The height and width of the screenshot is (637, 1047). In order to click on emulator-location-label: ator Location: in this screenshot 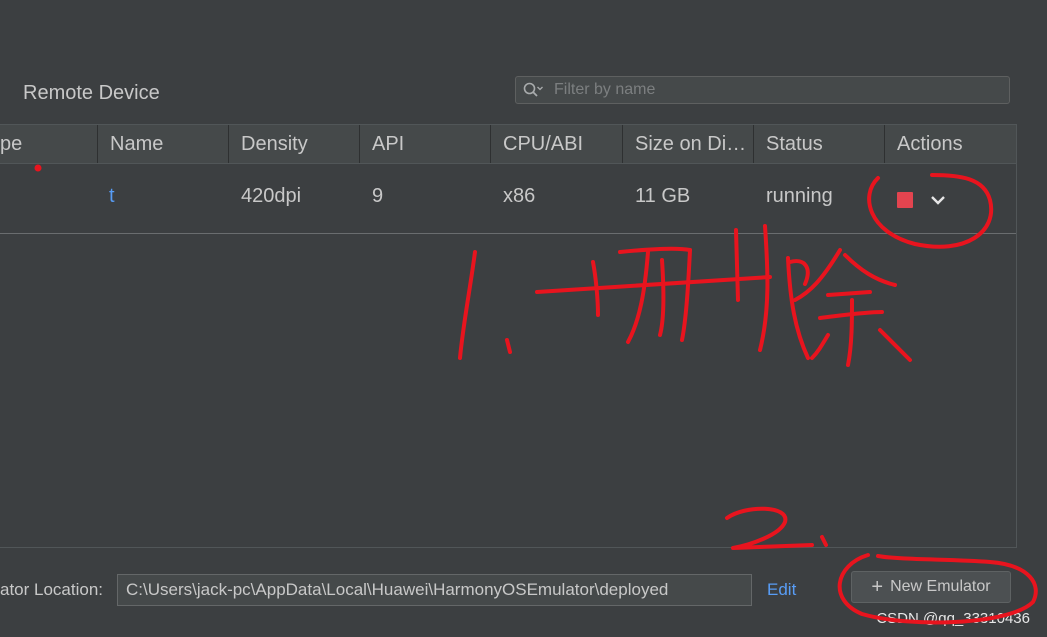, I will do `click(52, 589)`.